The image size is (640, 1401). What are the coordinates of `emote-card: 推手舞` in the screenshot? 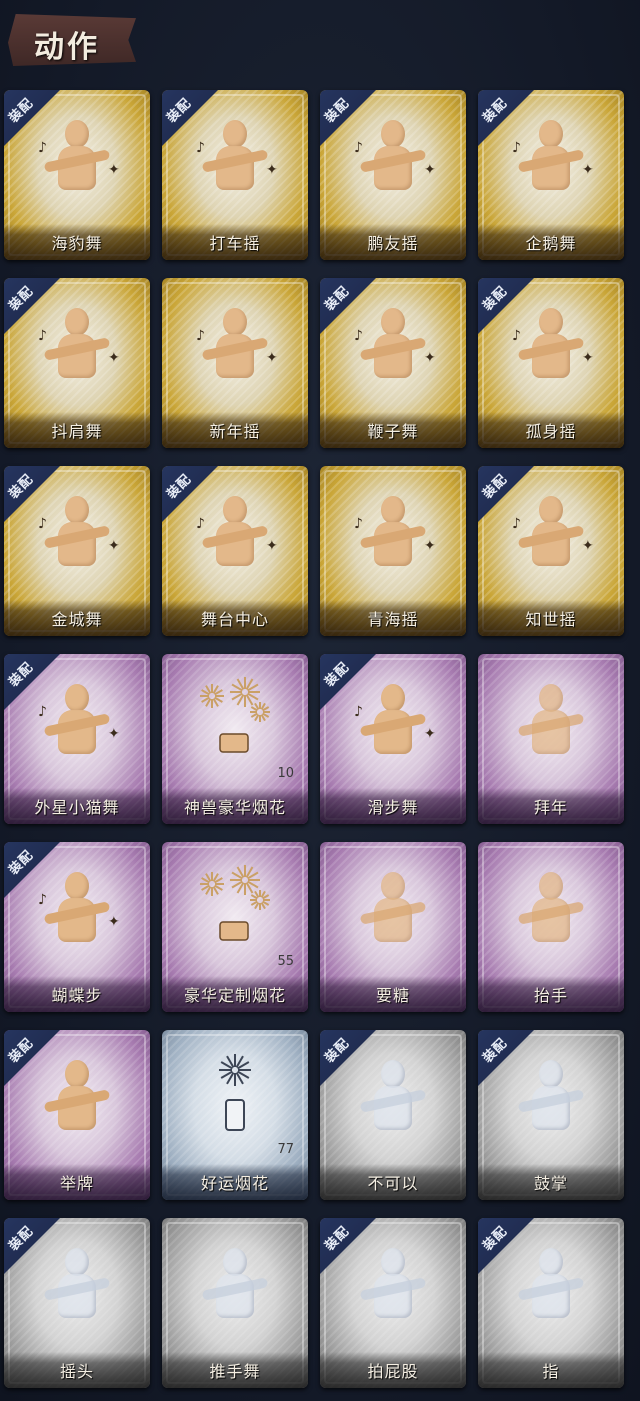 It's located at (235, 1303).